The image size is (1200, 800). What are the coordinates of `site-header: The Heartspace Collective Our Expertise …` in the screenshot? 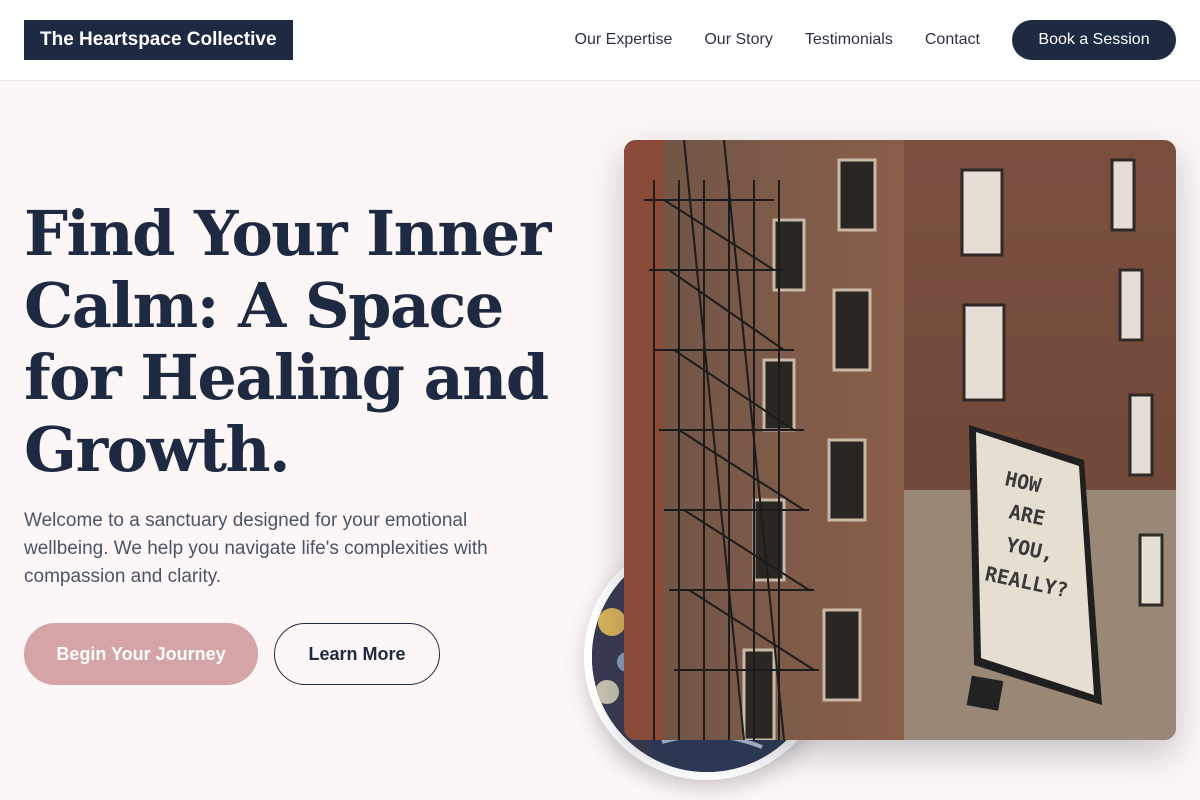 It's located at (600, 40).